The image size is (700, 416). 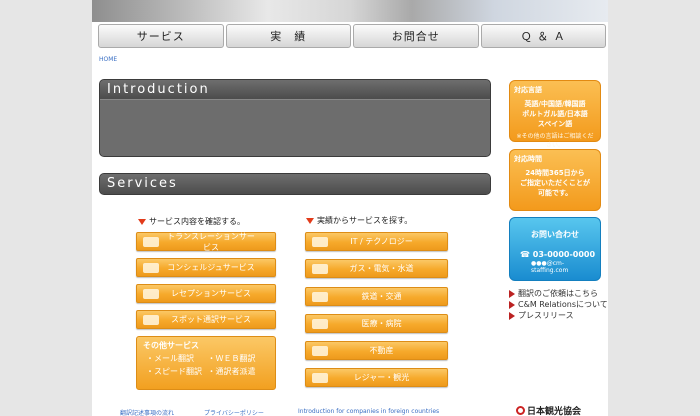 What do you see at coordinates (174, 371) in the screenshot?
I see `other-item-speed: ・スピード翻訳` at bounding box center [174, 371].